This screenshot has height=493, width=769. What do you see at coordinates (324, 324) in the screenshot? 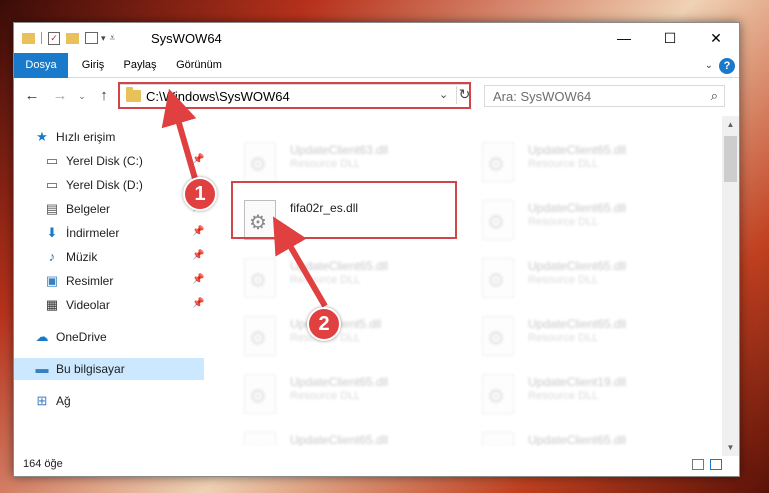
I see `step-2-badge: 2` at bounding box center [324, 324].